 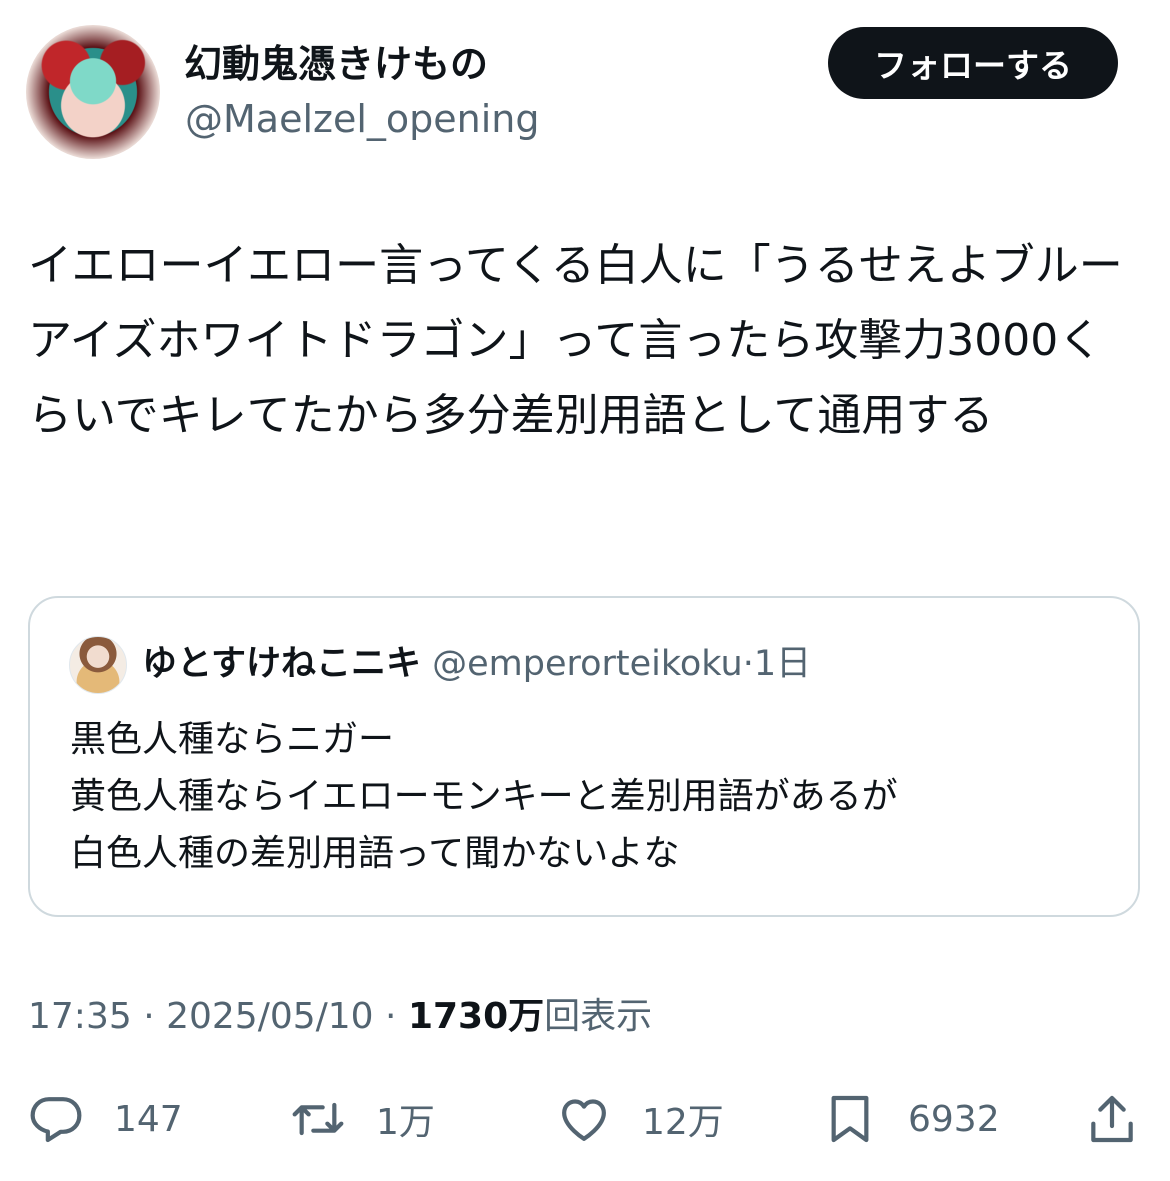 What do you see at coordinates (80, 1016) in the screenshot?
I see `tweet-time: 17:35` at bounding box center [80, 1016].